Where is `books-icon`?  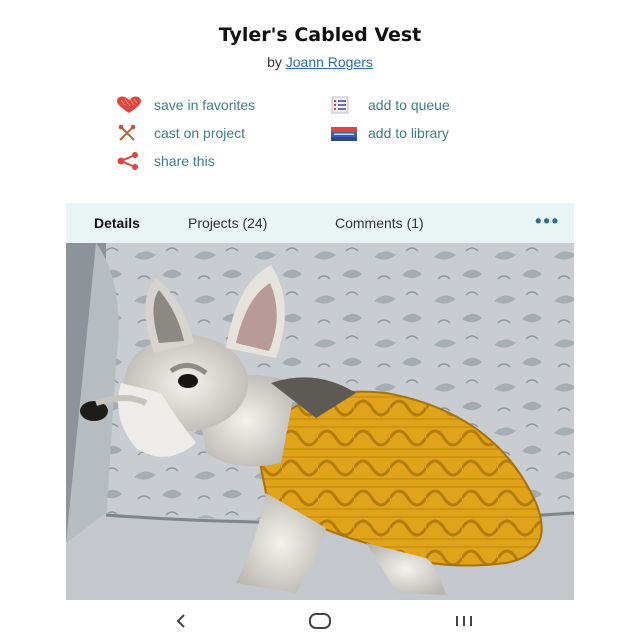 books-icon is located at coordinates (344, 133).